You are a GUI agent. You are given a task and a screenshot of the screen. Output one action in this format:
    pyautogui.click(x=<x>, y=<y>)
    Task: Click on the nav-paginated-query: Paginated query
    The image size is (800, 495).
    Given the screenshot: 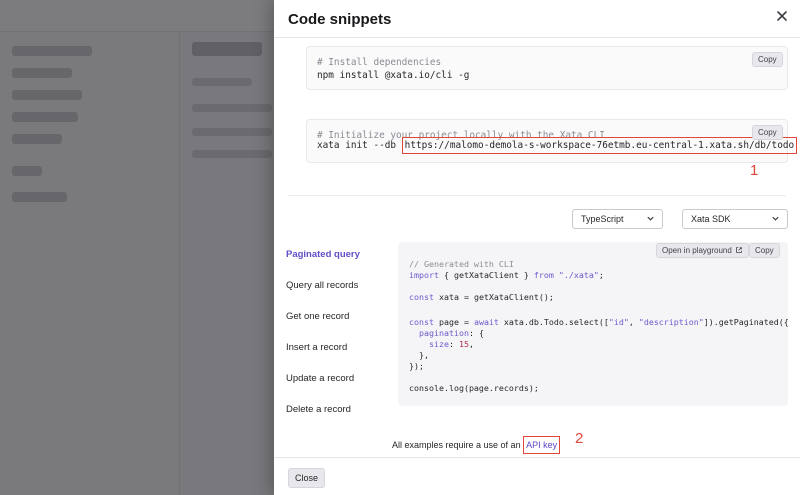 What is the action you would take?
    pyautogui.click(x=323, y=254)
    